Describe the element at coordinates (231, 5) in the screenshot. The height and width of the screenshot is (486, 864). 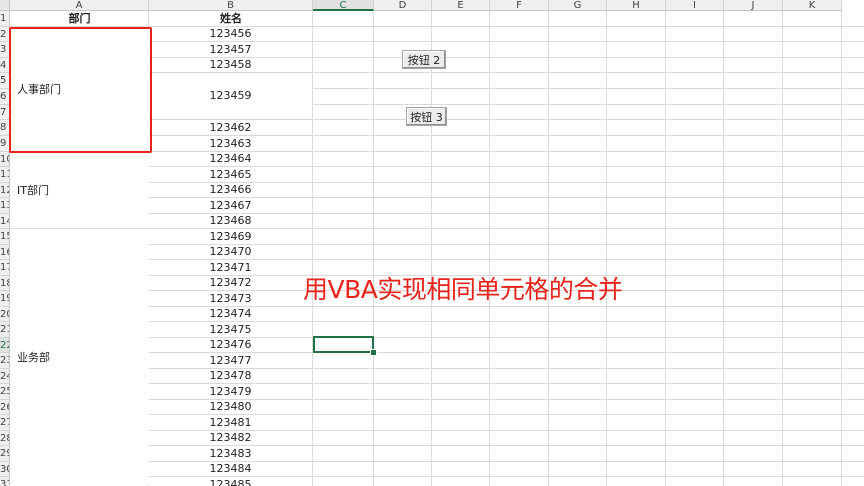
I see `column-header-b: B` at that location.